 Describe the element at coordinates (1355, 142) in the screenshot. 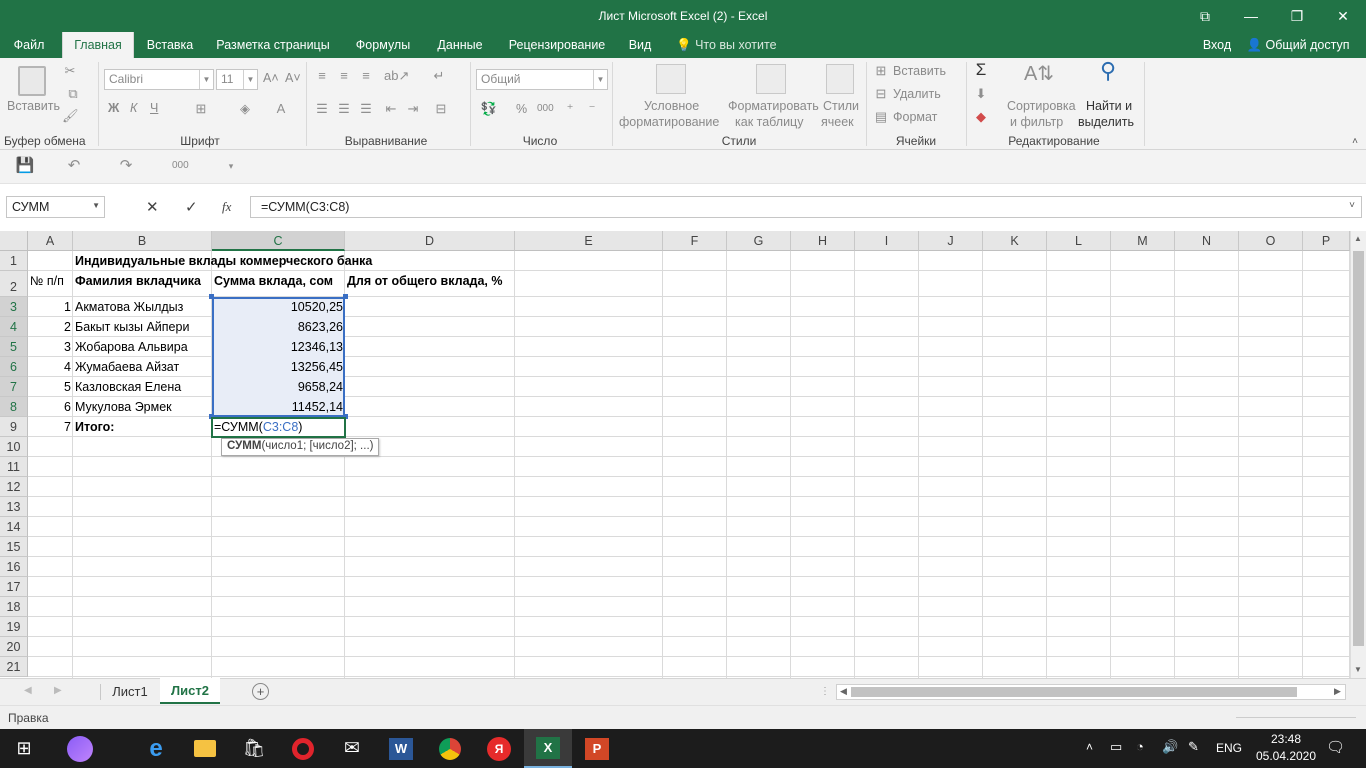

I see `collapse-ribbon-icon: ˄` at that location.